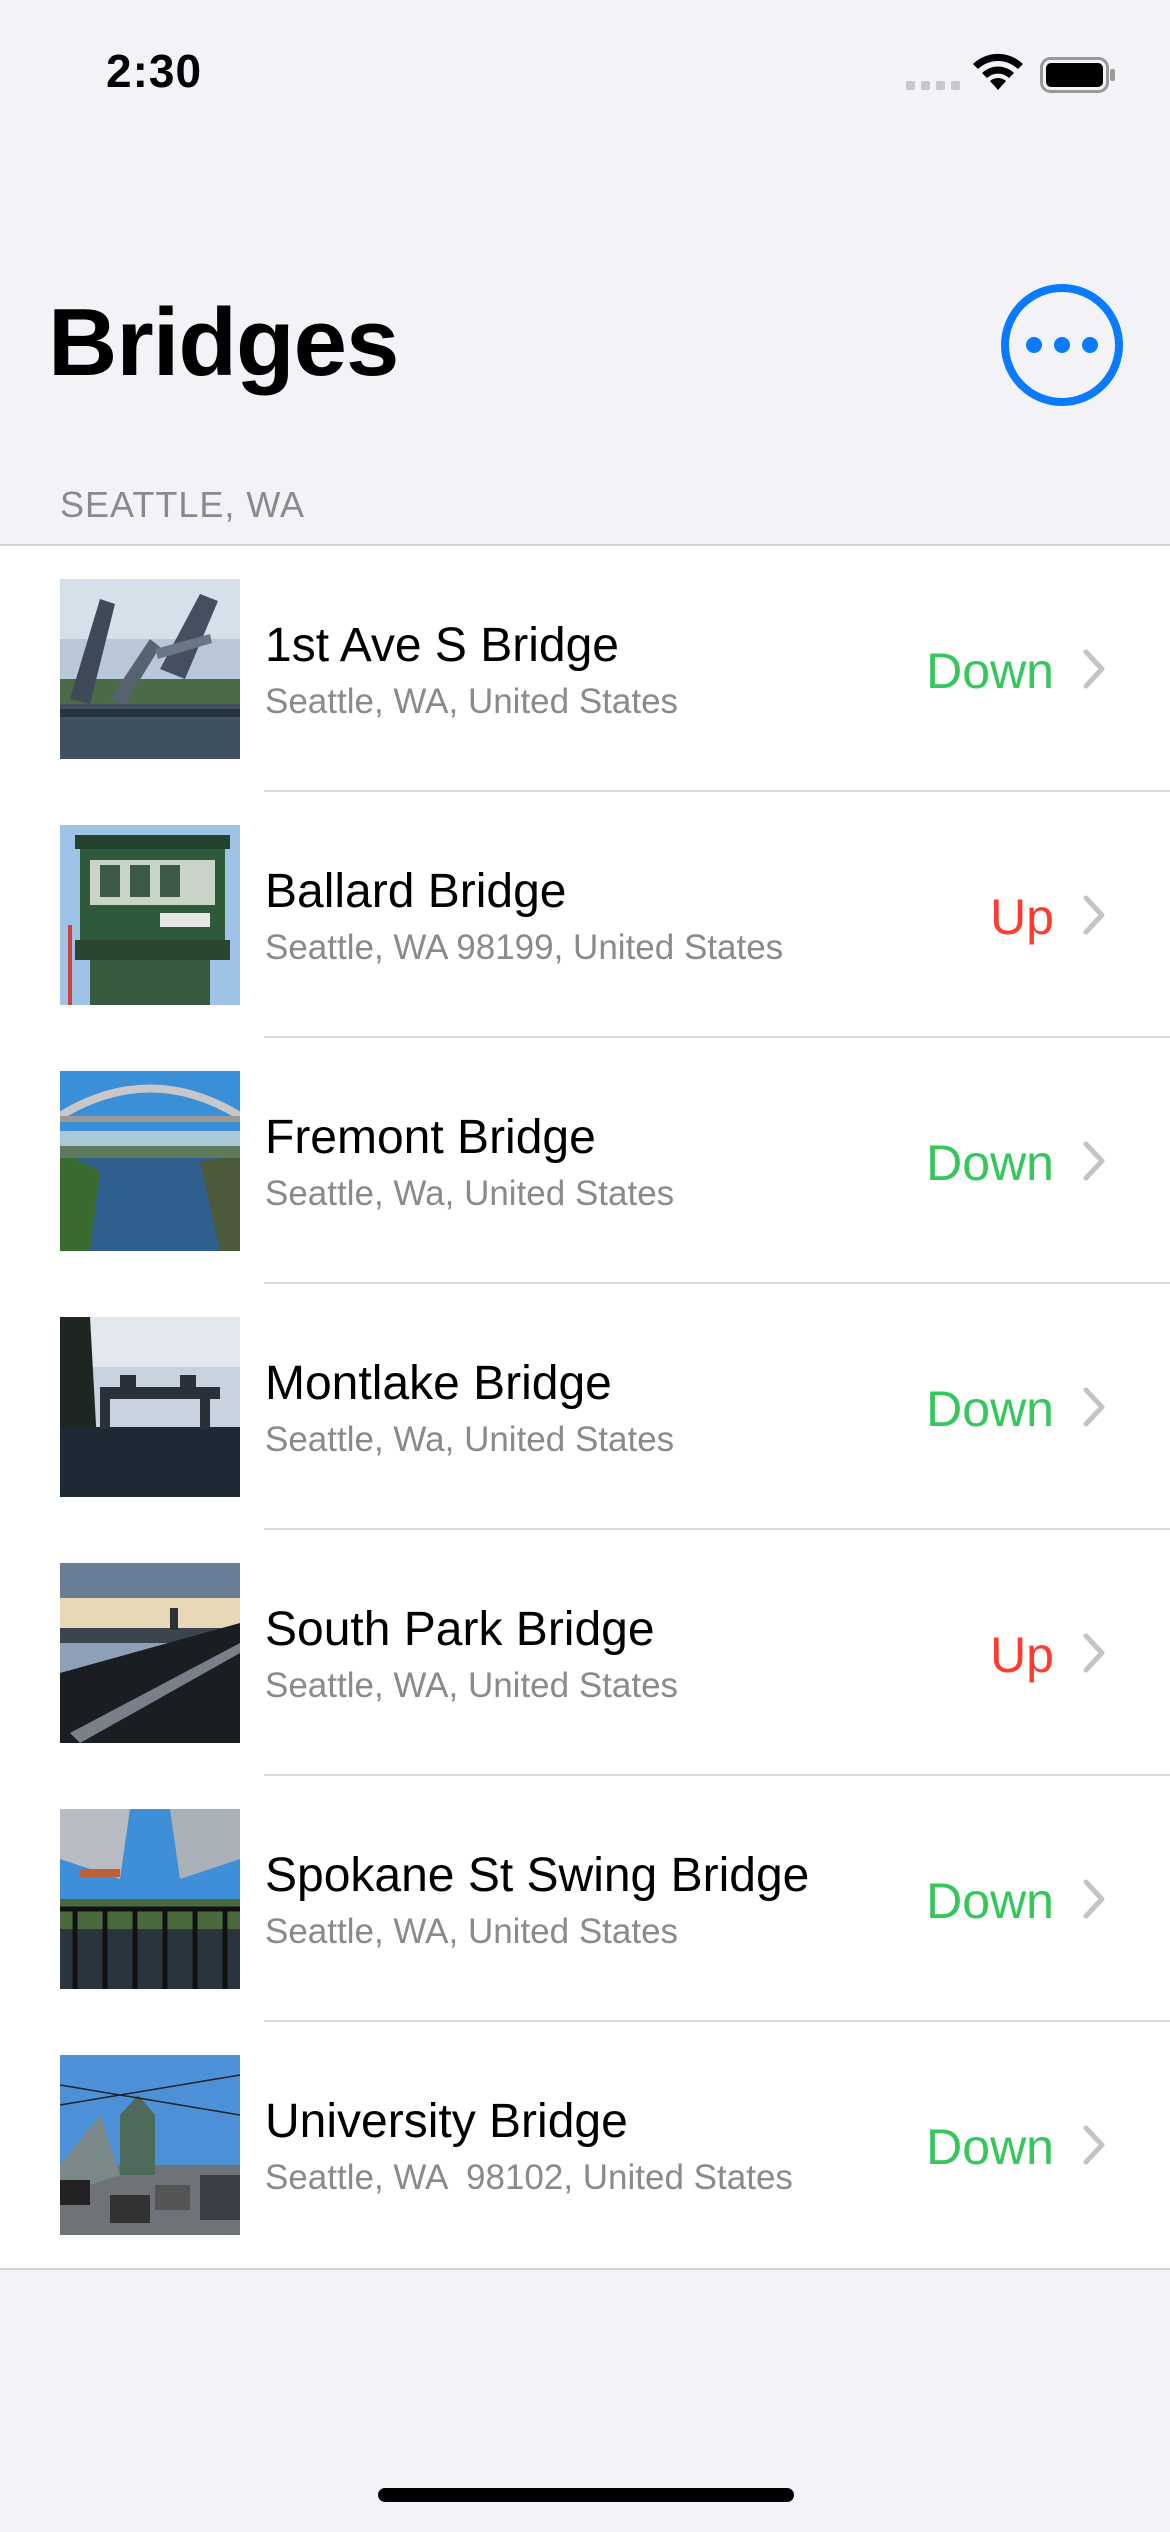 This screenshot has width=1170, height=2532. I want to click on battery-icon, so click(1077, 75).